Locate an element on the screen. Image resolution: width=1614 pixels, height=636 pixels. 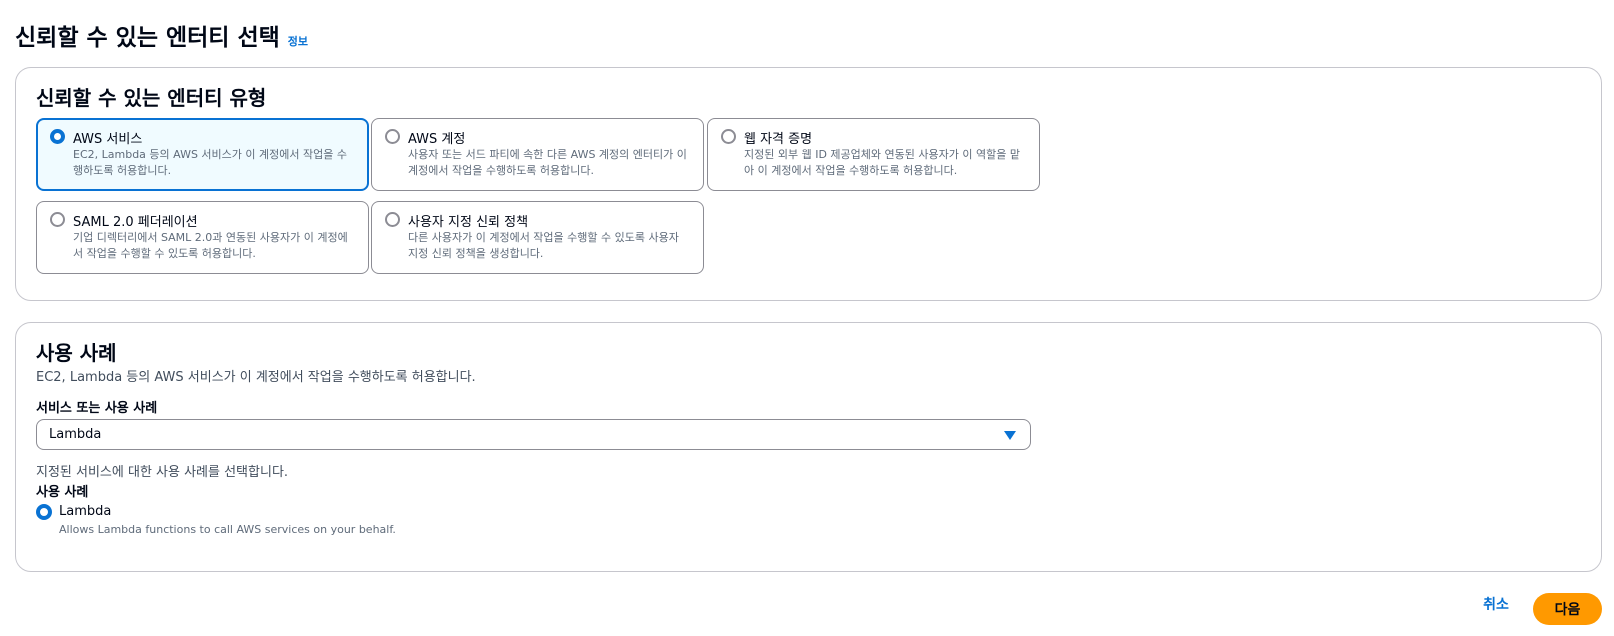
tile-label: 웹 자격 증명 is located at coordinates (778, 139).